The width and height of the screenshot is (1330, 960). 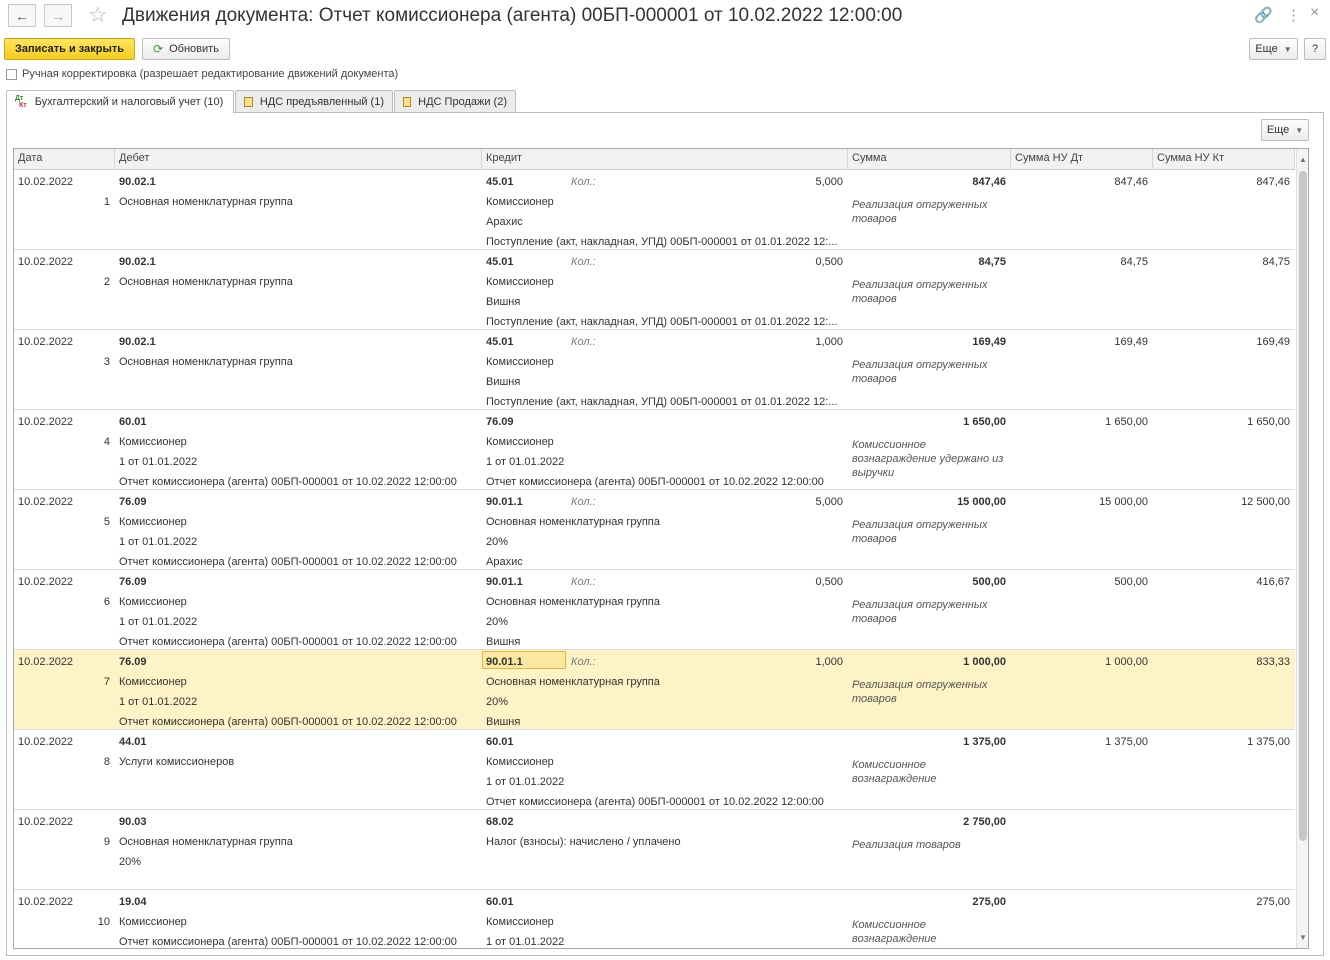 What do you see at coordinates (206, 202) in the screenshot?
I see `cell-debit-subconto: Основная номенклатурная группа` at bounding box center [206, 202].